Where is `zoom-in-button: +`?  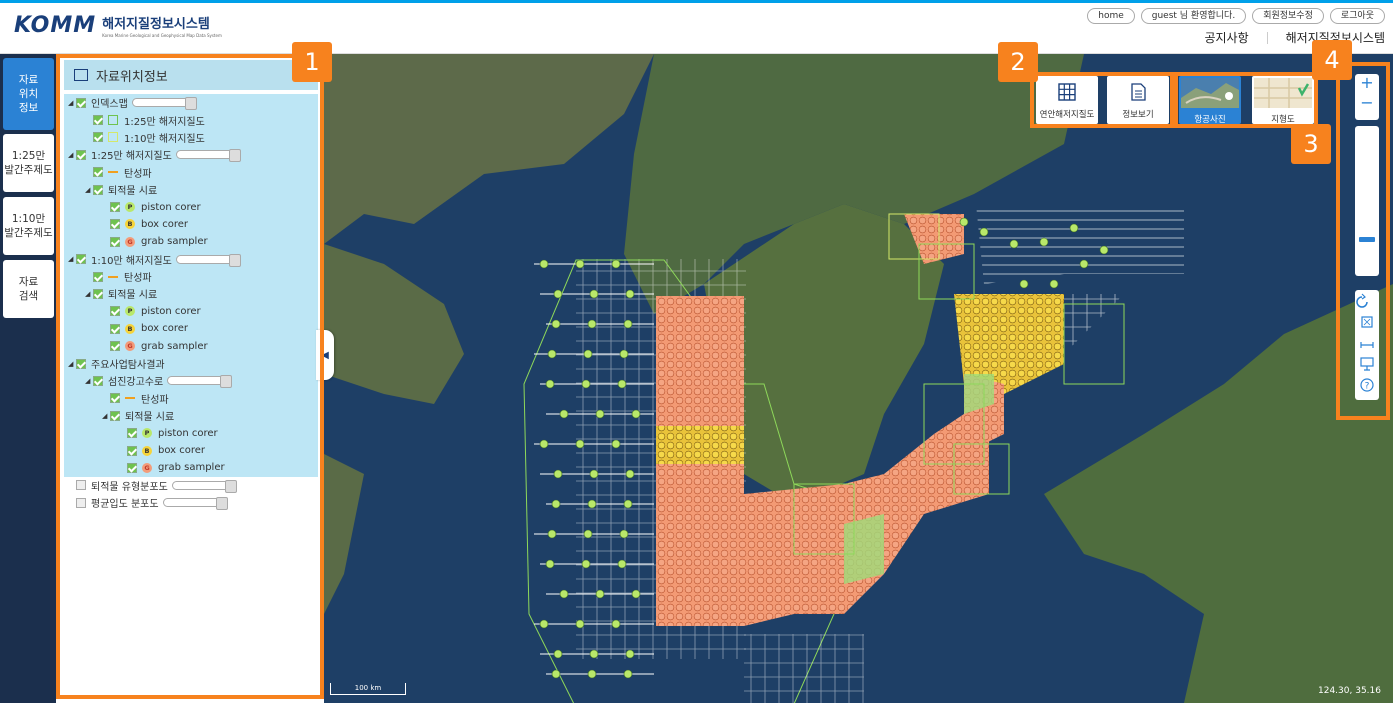
zoom-in-button: + is located at coordinates (1367, 84).